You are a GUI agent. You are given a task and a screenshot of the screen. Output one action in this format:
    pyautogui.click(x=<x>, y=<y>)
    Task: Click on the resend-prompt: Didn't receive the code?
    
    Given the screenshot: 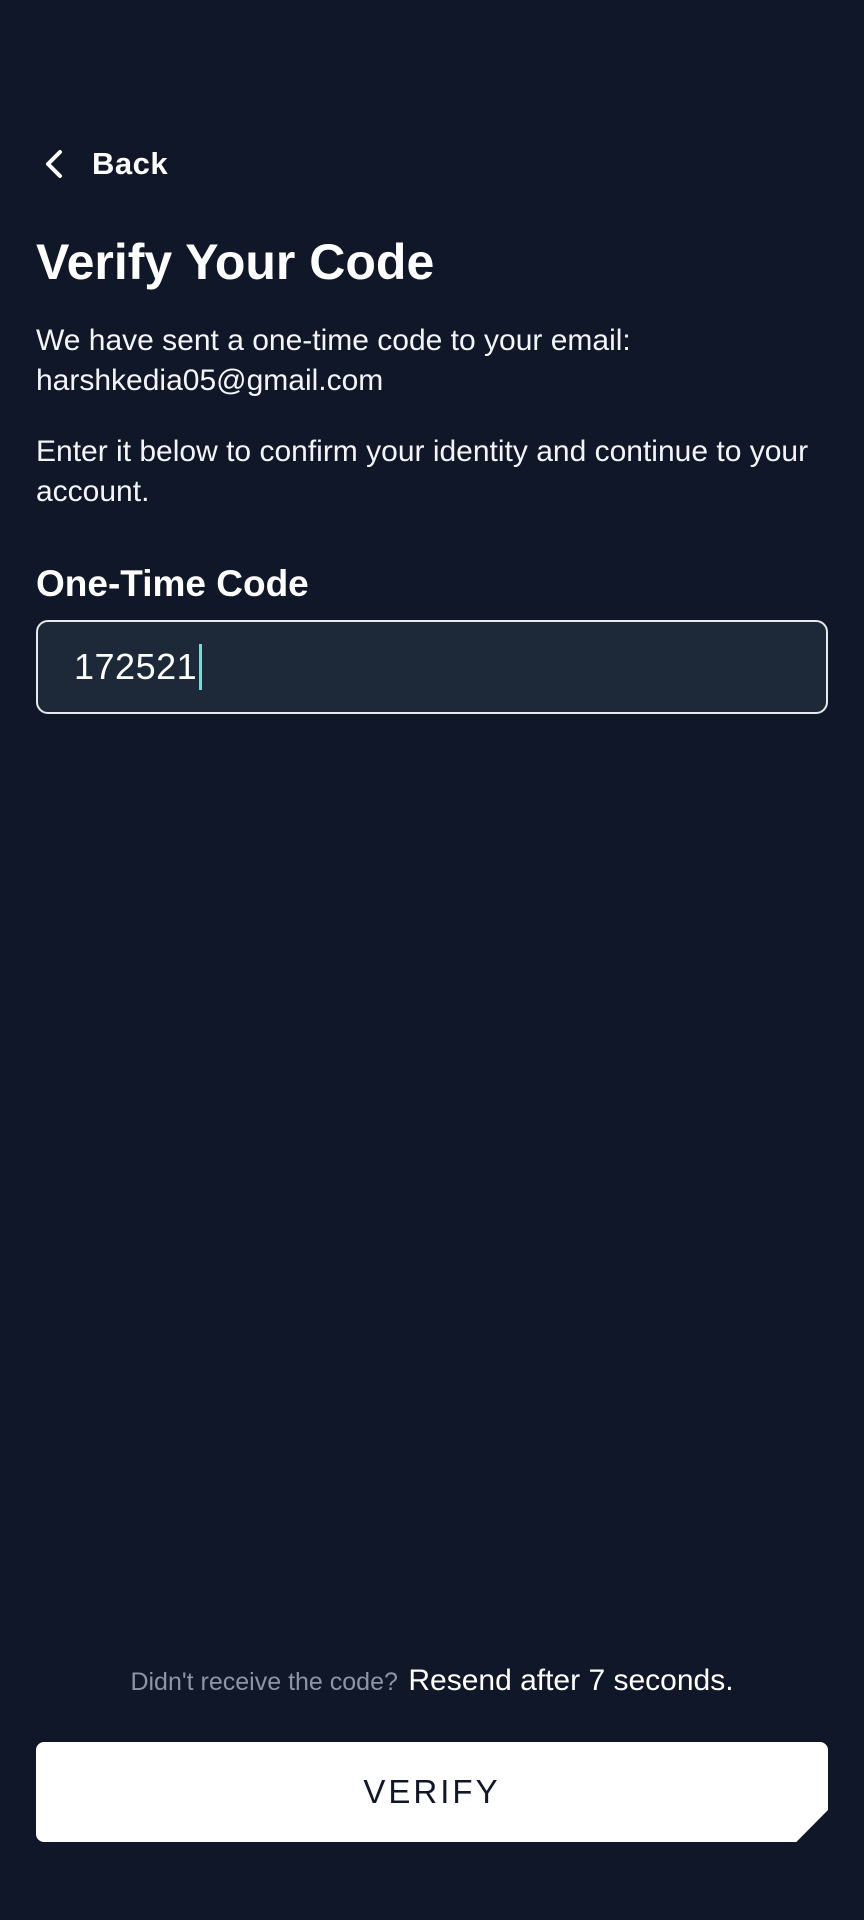 What is the action you would take?
    pyautogui.click(x=264, y=1682)
    